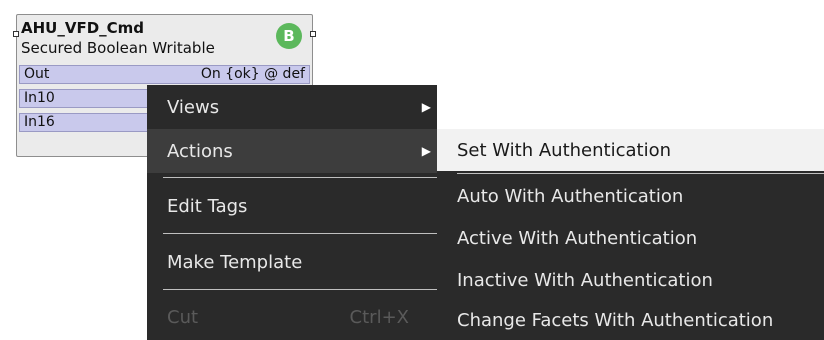 Image resolution: width=824 pixels, height=340 pixels. What do you see at coordinates (292, 317) in the screenshot?
I see `menu-item-cut: Cut Ctrl+X` at bounding box center [292, 317].